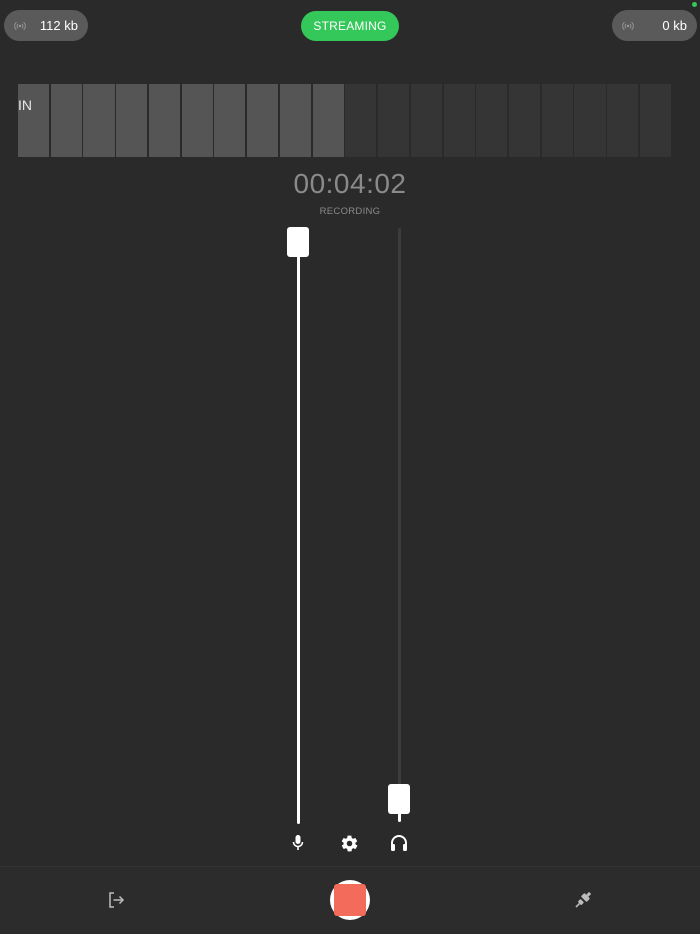 This screenshot has height=934, width=700. Describe the element at coordinates (350, 183) in the screenshot. I see `elapsed-timer: 00:04:02` at that location.